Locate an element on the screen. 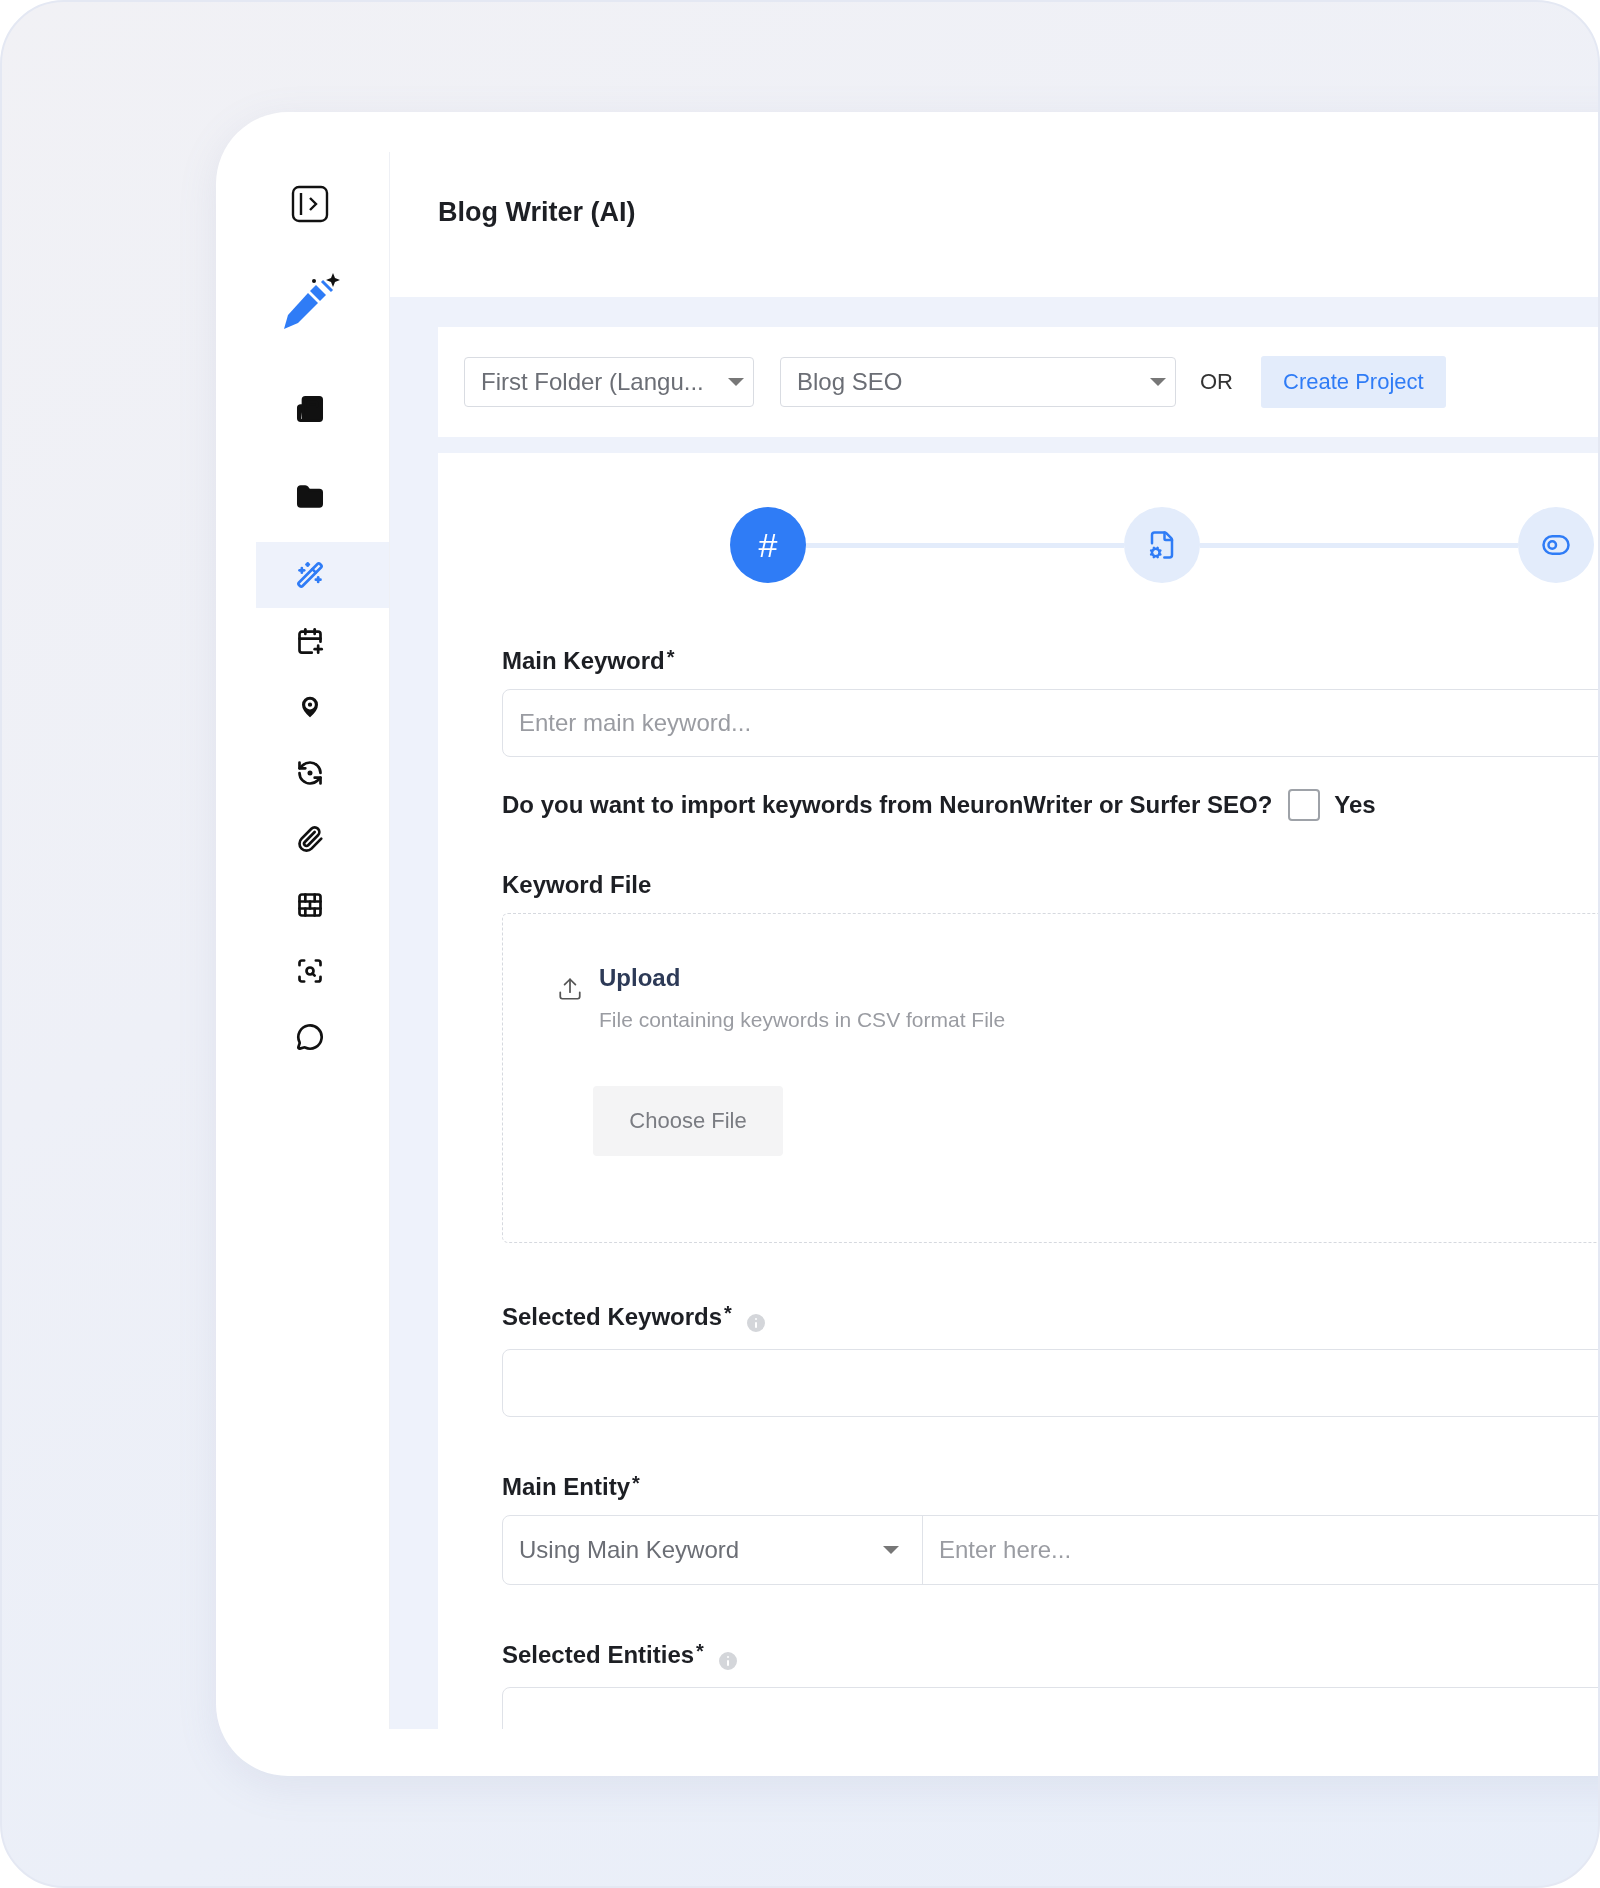  upload-icon is located at coordinates (570, 989).